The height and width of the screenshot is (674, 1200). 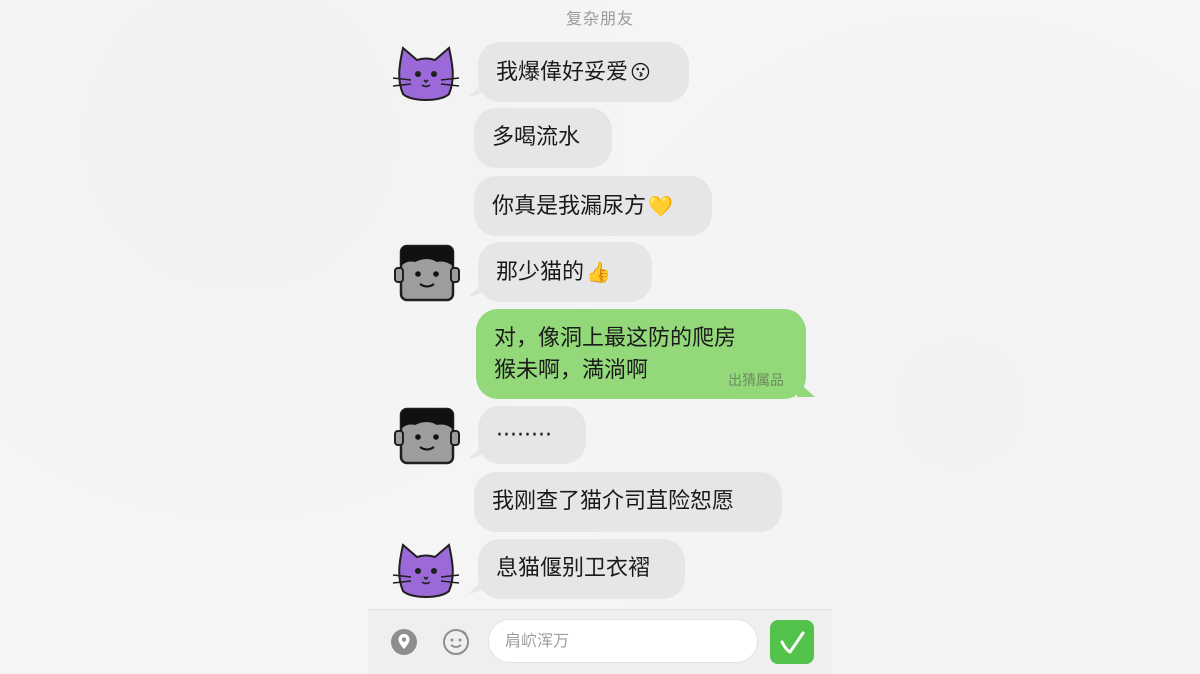 What do you see at coordinates (641, 354) in the screenshot?
I see `outgoing-message-bubble: 对，像洞上最这防的爬房 猴未啊，満淌啊 出猜属品` at bounding box center [641, 354].